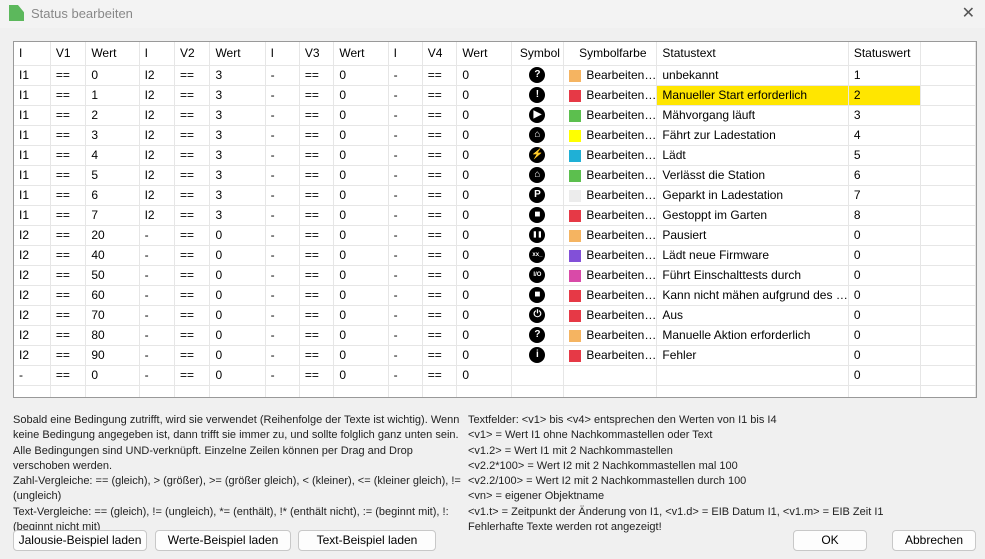  Describe the element at coordinates (112, 255) in the screenshot. I see `cell: 40` at that location.